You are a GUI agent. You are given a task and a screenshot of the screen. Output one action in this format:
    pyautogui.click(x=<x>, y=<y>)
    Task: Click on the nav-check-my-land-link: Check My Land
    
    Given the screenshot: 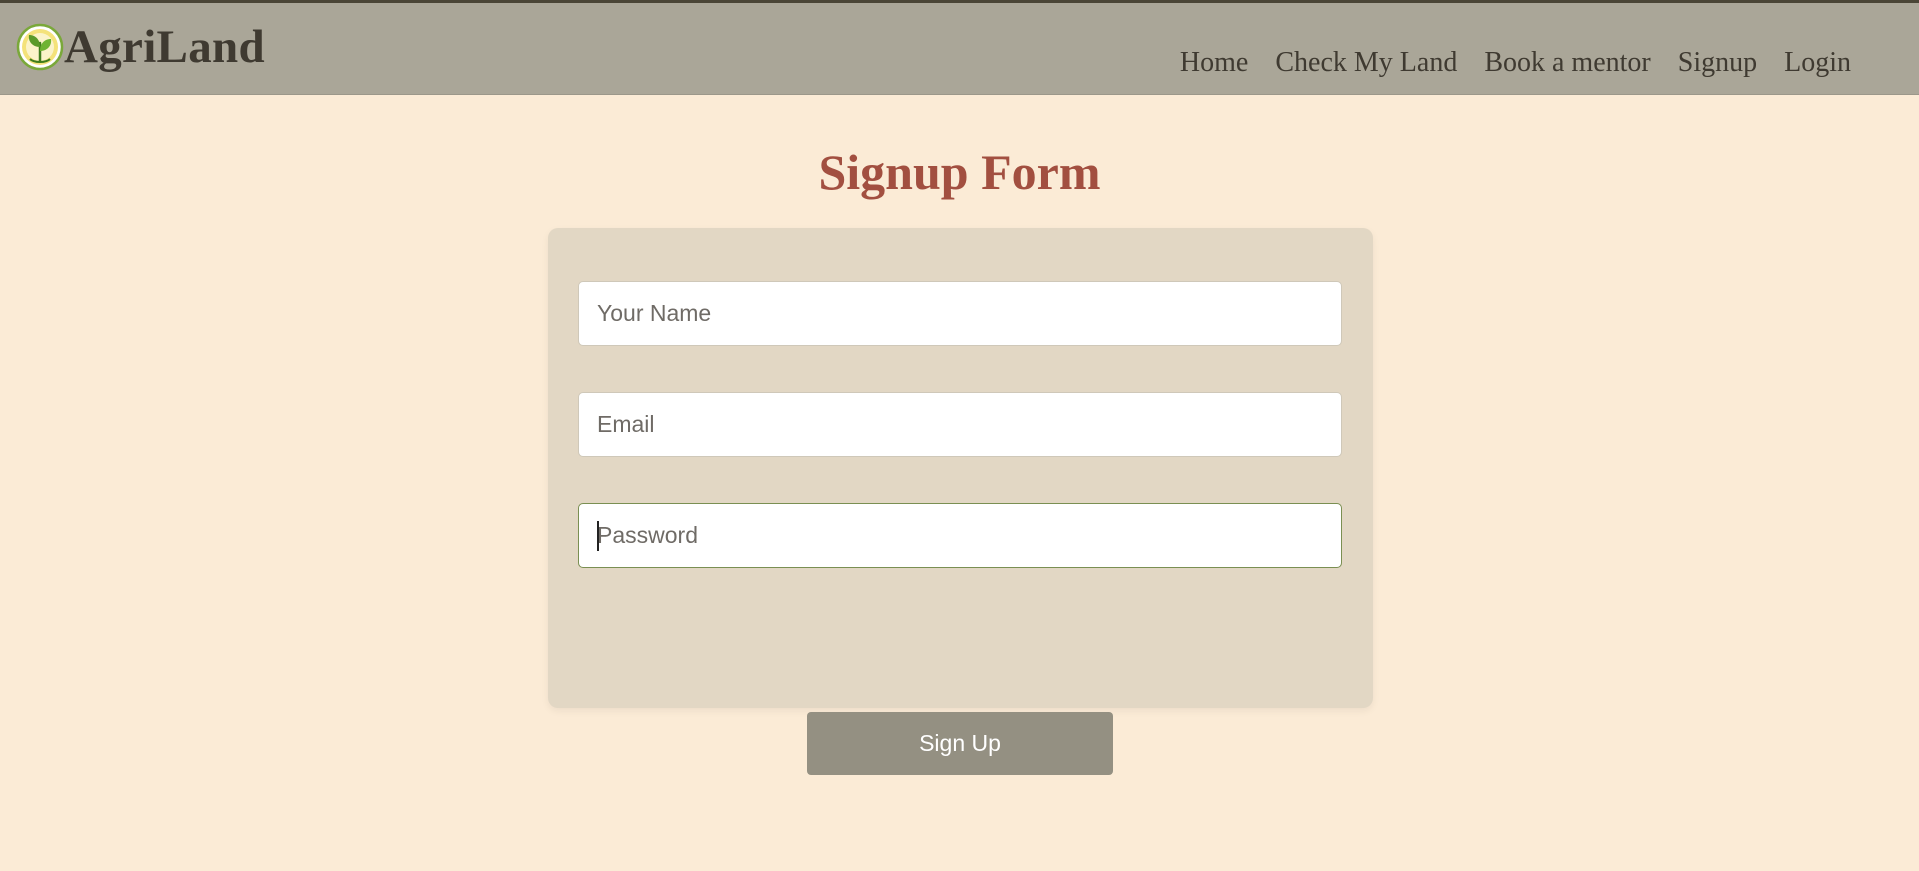 What is the action you would take?
    pyautogui.click(x=1366, y=63)
    